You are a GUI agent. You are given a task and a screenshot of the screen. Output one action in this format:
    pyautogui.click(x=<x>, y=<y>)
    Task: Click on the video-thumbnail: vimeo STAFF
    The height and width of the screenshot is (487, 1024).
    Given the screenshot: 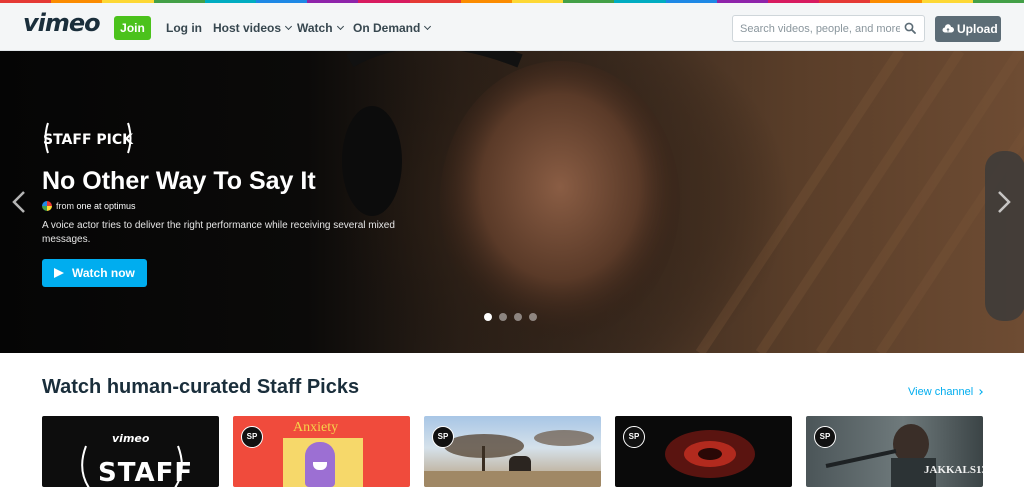 What is the action you would take?
    pyautogui.click(x=130, y=451)
    